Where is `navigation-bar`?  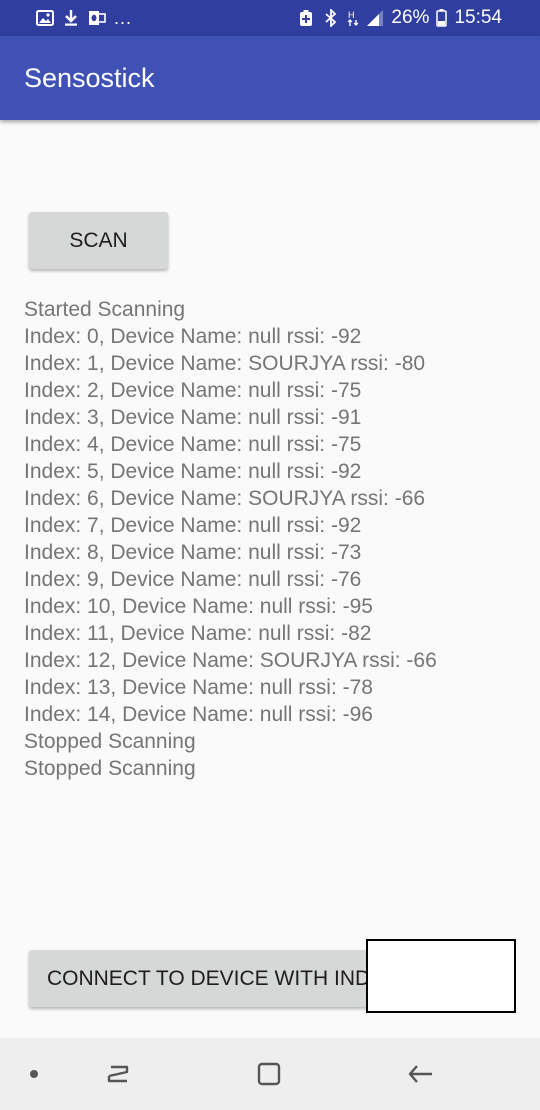 navigation-bar is located at coordinates (270, 1074).